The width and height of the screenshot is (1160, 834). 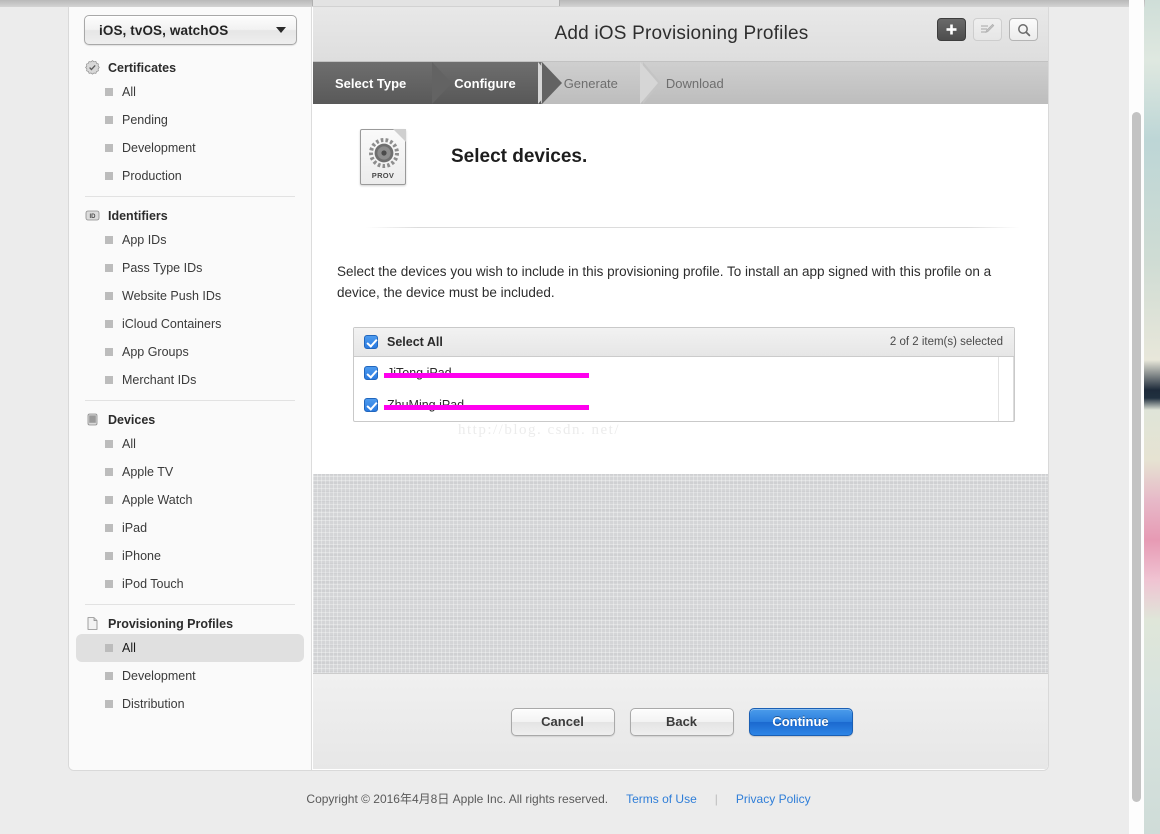 What do you see at coordinates (190, 92) in the screenshot?
I see `sidebar-item-certificates-all: All` at bounding box center [190, 92].